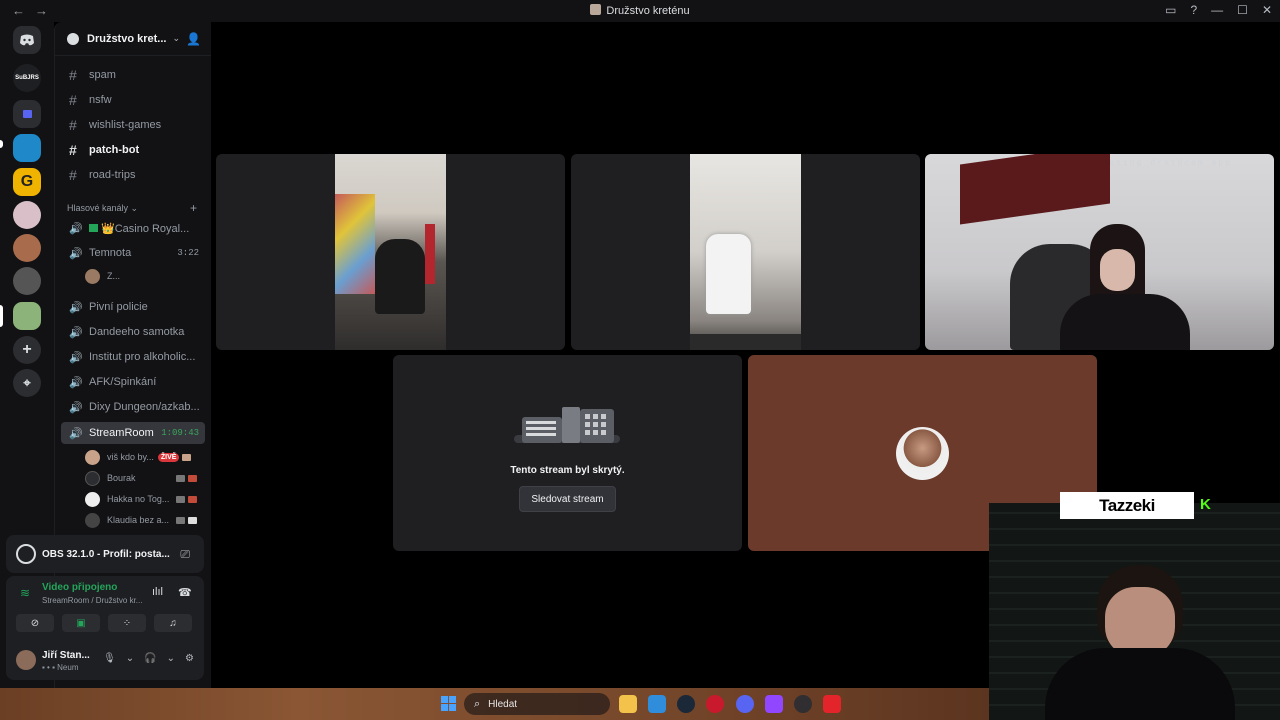 The image size is (1280, 720). I want to click on twitch-app-icon, so click(774, 704).